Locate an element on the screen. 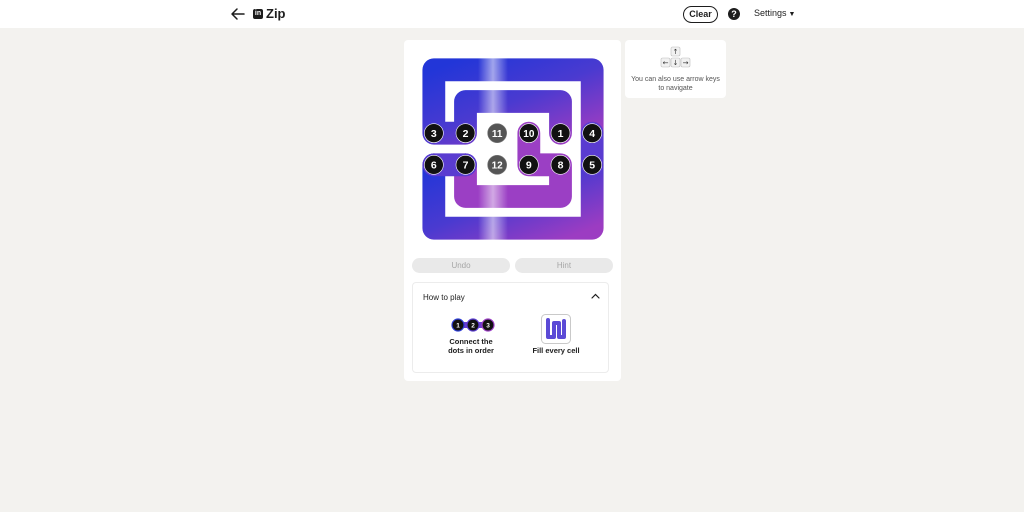 This screenshot has width=1024, height=512. dot-label: 6 is located at coordinates (434, 165).